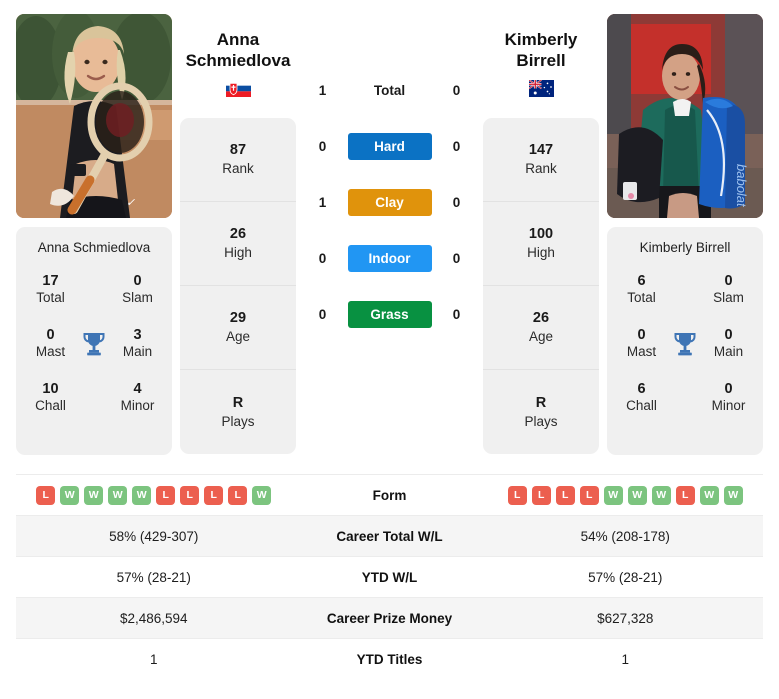  What do you see at coordinates (456, 314) in the screenshot?
I see `h2h-grass-right: 0` at bounding box center [456, 314].